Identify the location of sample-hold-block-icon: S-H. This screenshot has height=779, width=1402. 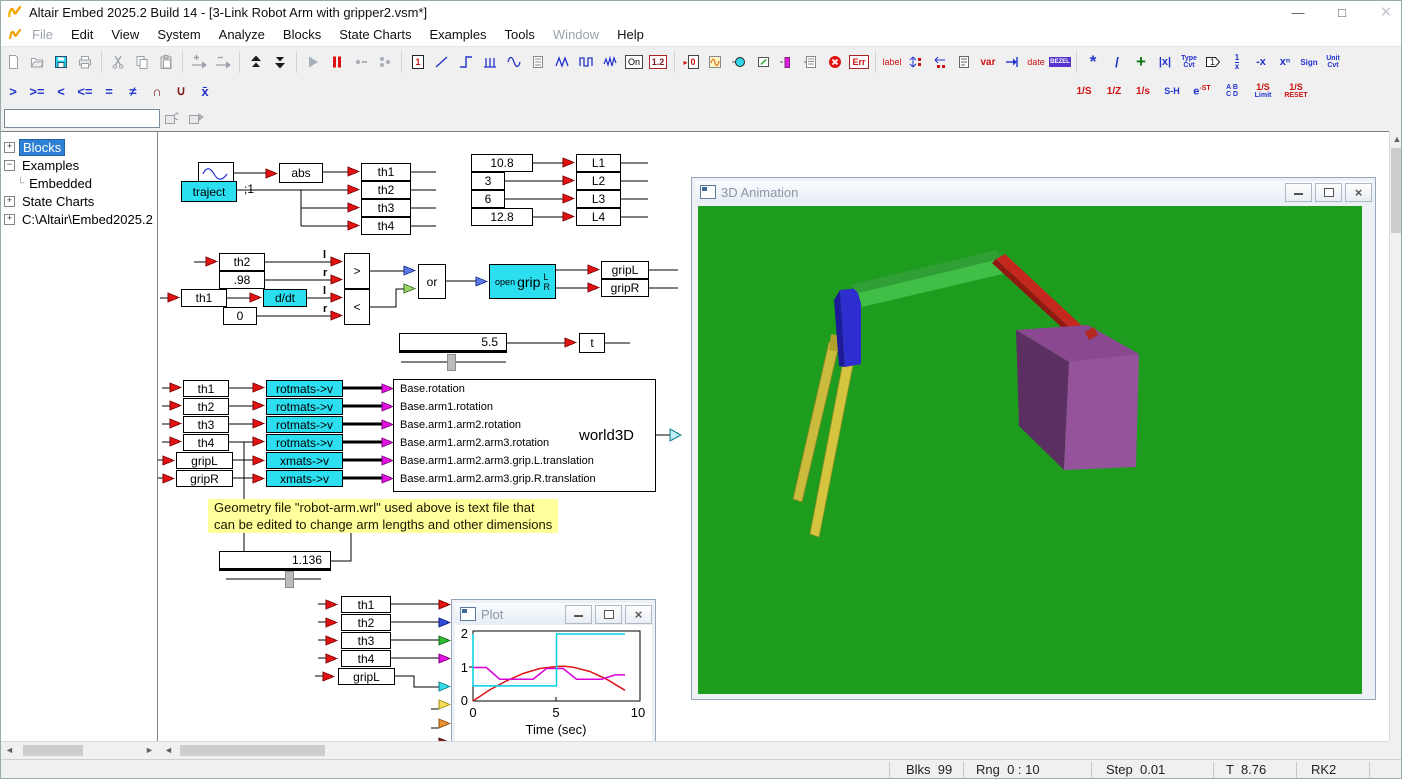
(1172, 91).